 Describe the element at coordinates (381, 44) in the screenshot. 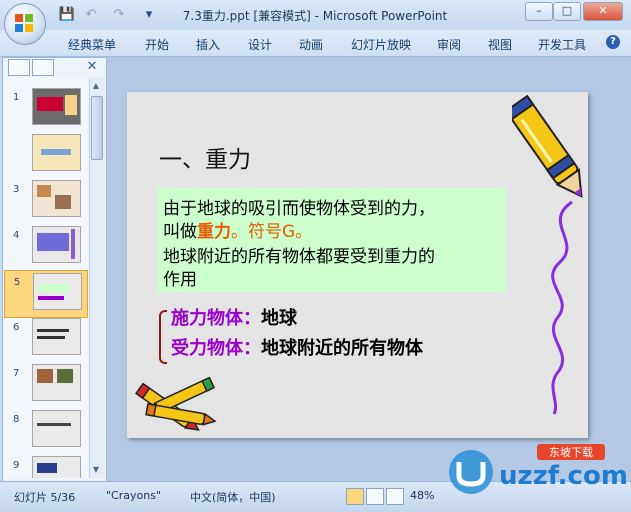

I see `tab-slideshow: 幻灯片放映` at that location.